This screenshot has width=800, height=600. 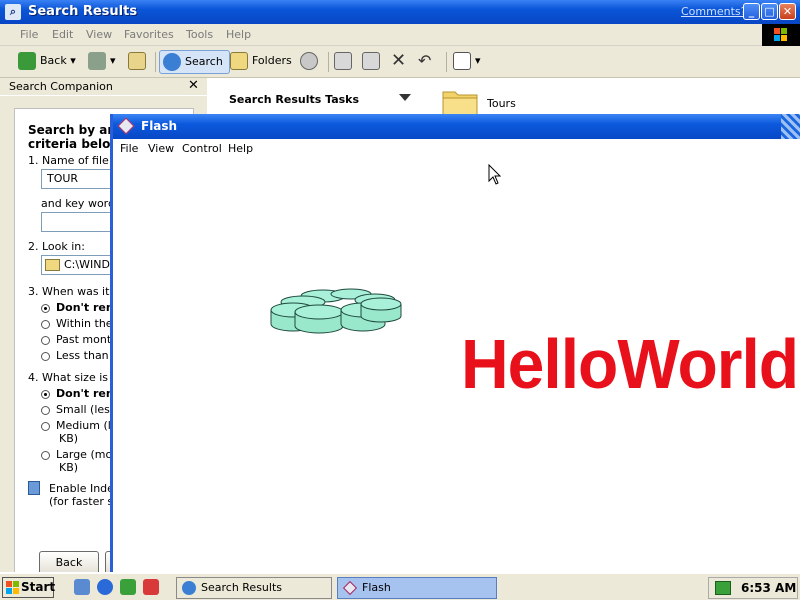 What do you see at coordinates (87, 339) in the screenshot?
I see `date-option-label: Past month` at bounding box center [87, 339].